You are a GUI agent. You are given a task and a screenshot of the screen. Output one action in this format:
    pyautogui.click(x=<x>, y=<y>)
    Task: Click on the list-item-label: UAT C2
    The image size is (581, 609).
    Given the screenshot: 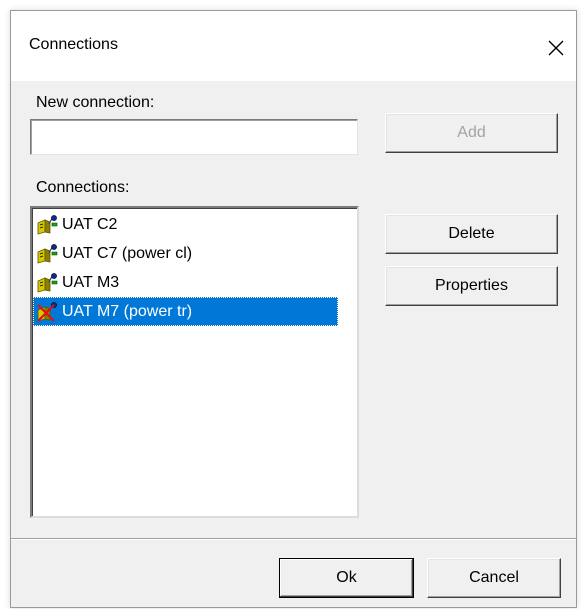 What is the action you would take?
    pyautogui.click(x=90, y=224)
    